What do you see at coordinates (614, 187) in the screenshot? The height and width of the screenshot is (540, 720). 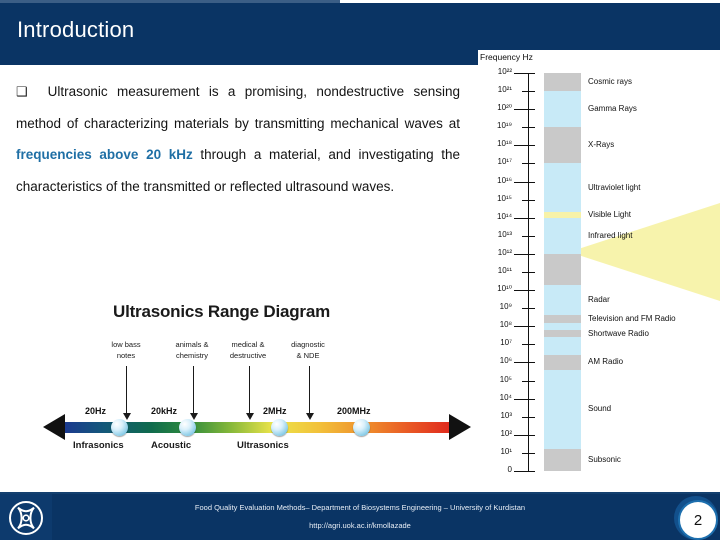 I see `em-band-label: Ultraviolet light` at bounding box center [614, 187].